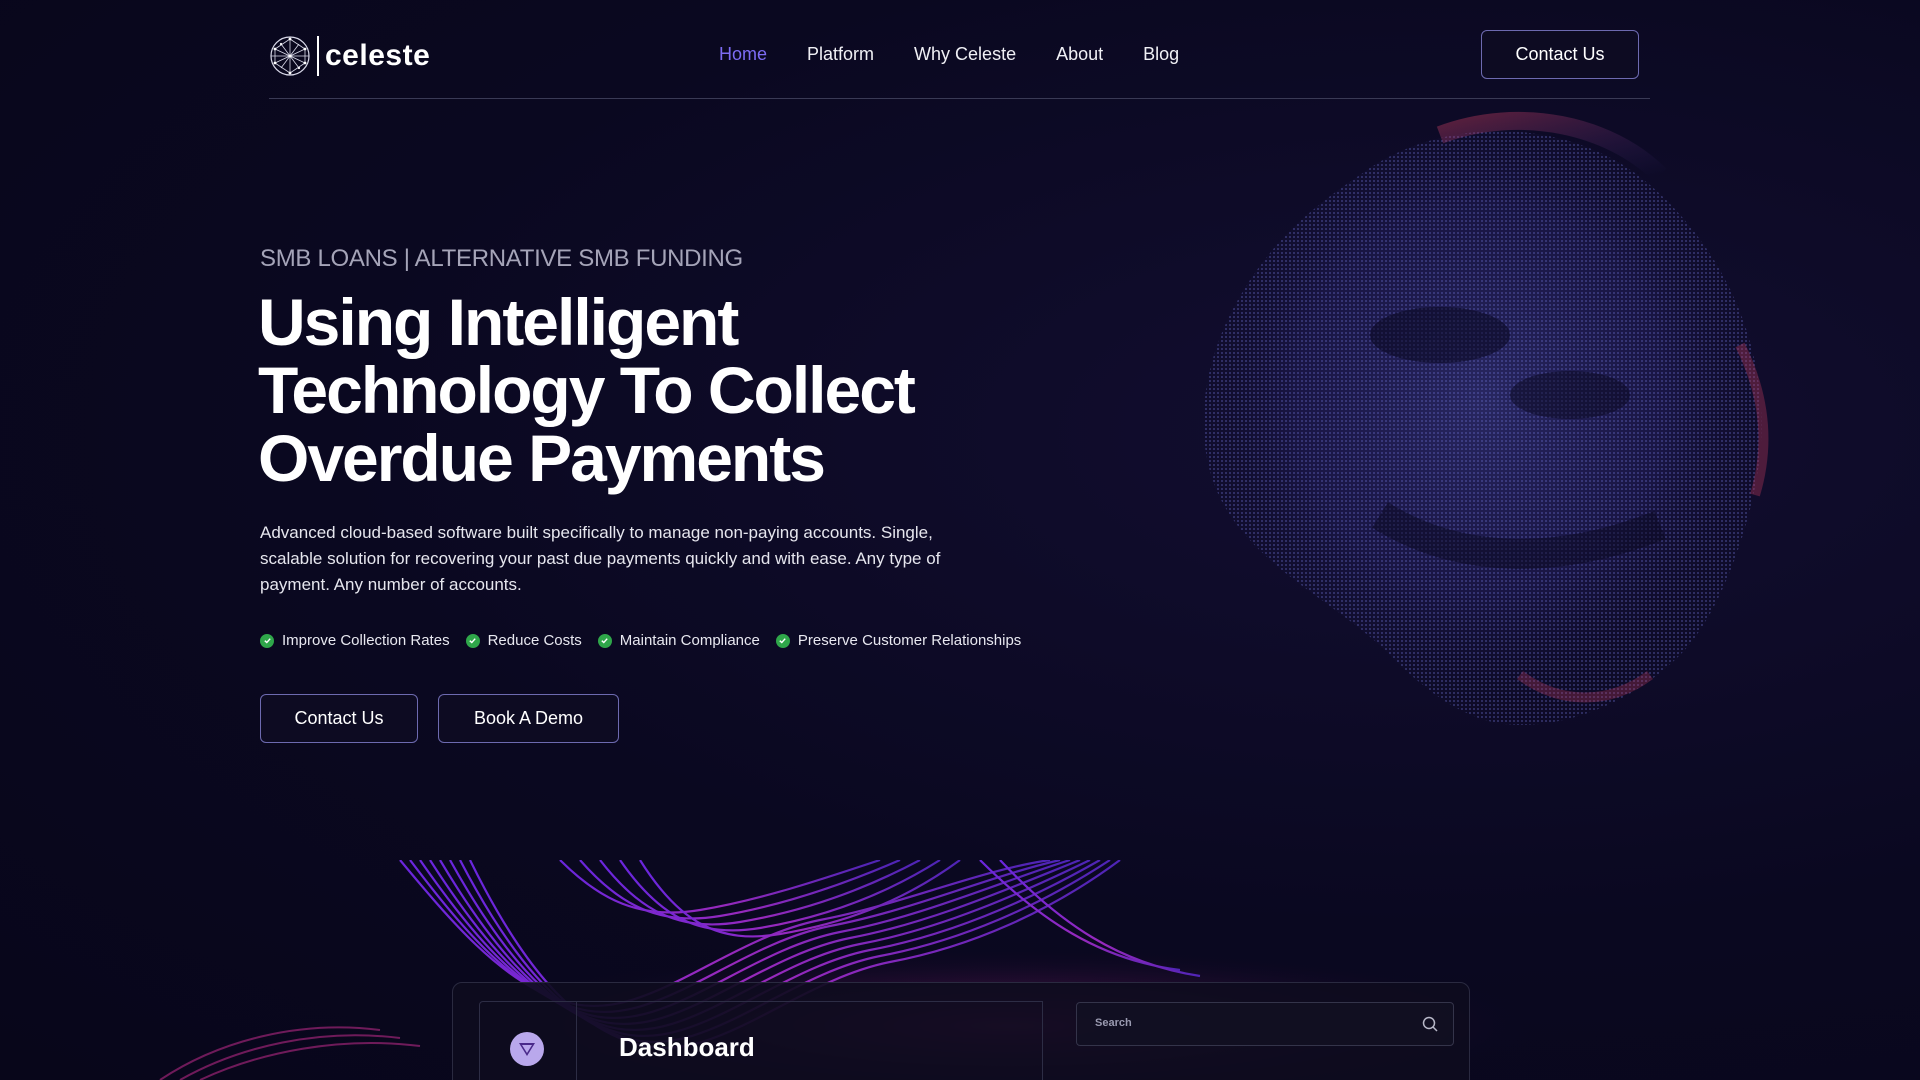 The width and height of the screenshot is (1920, 1080). I want to click on dashboard-search-input: Search, so click(1265, 1024).